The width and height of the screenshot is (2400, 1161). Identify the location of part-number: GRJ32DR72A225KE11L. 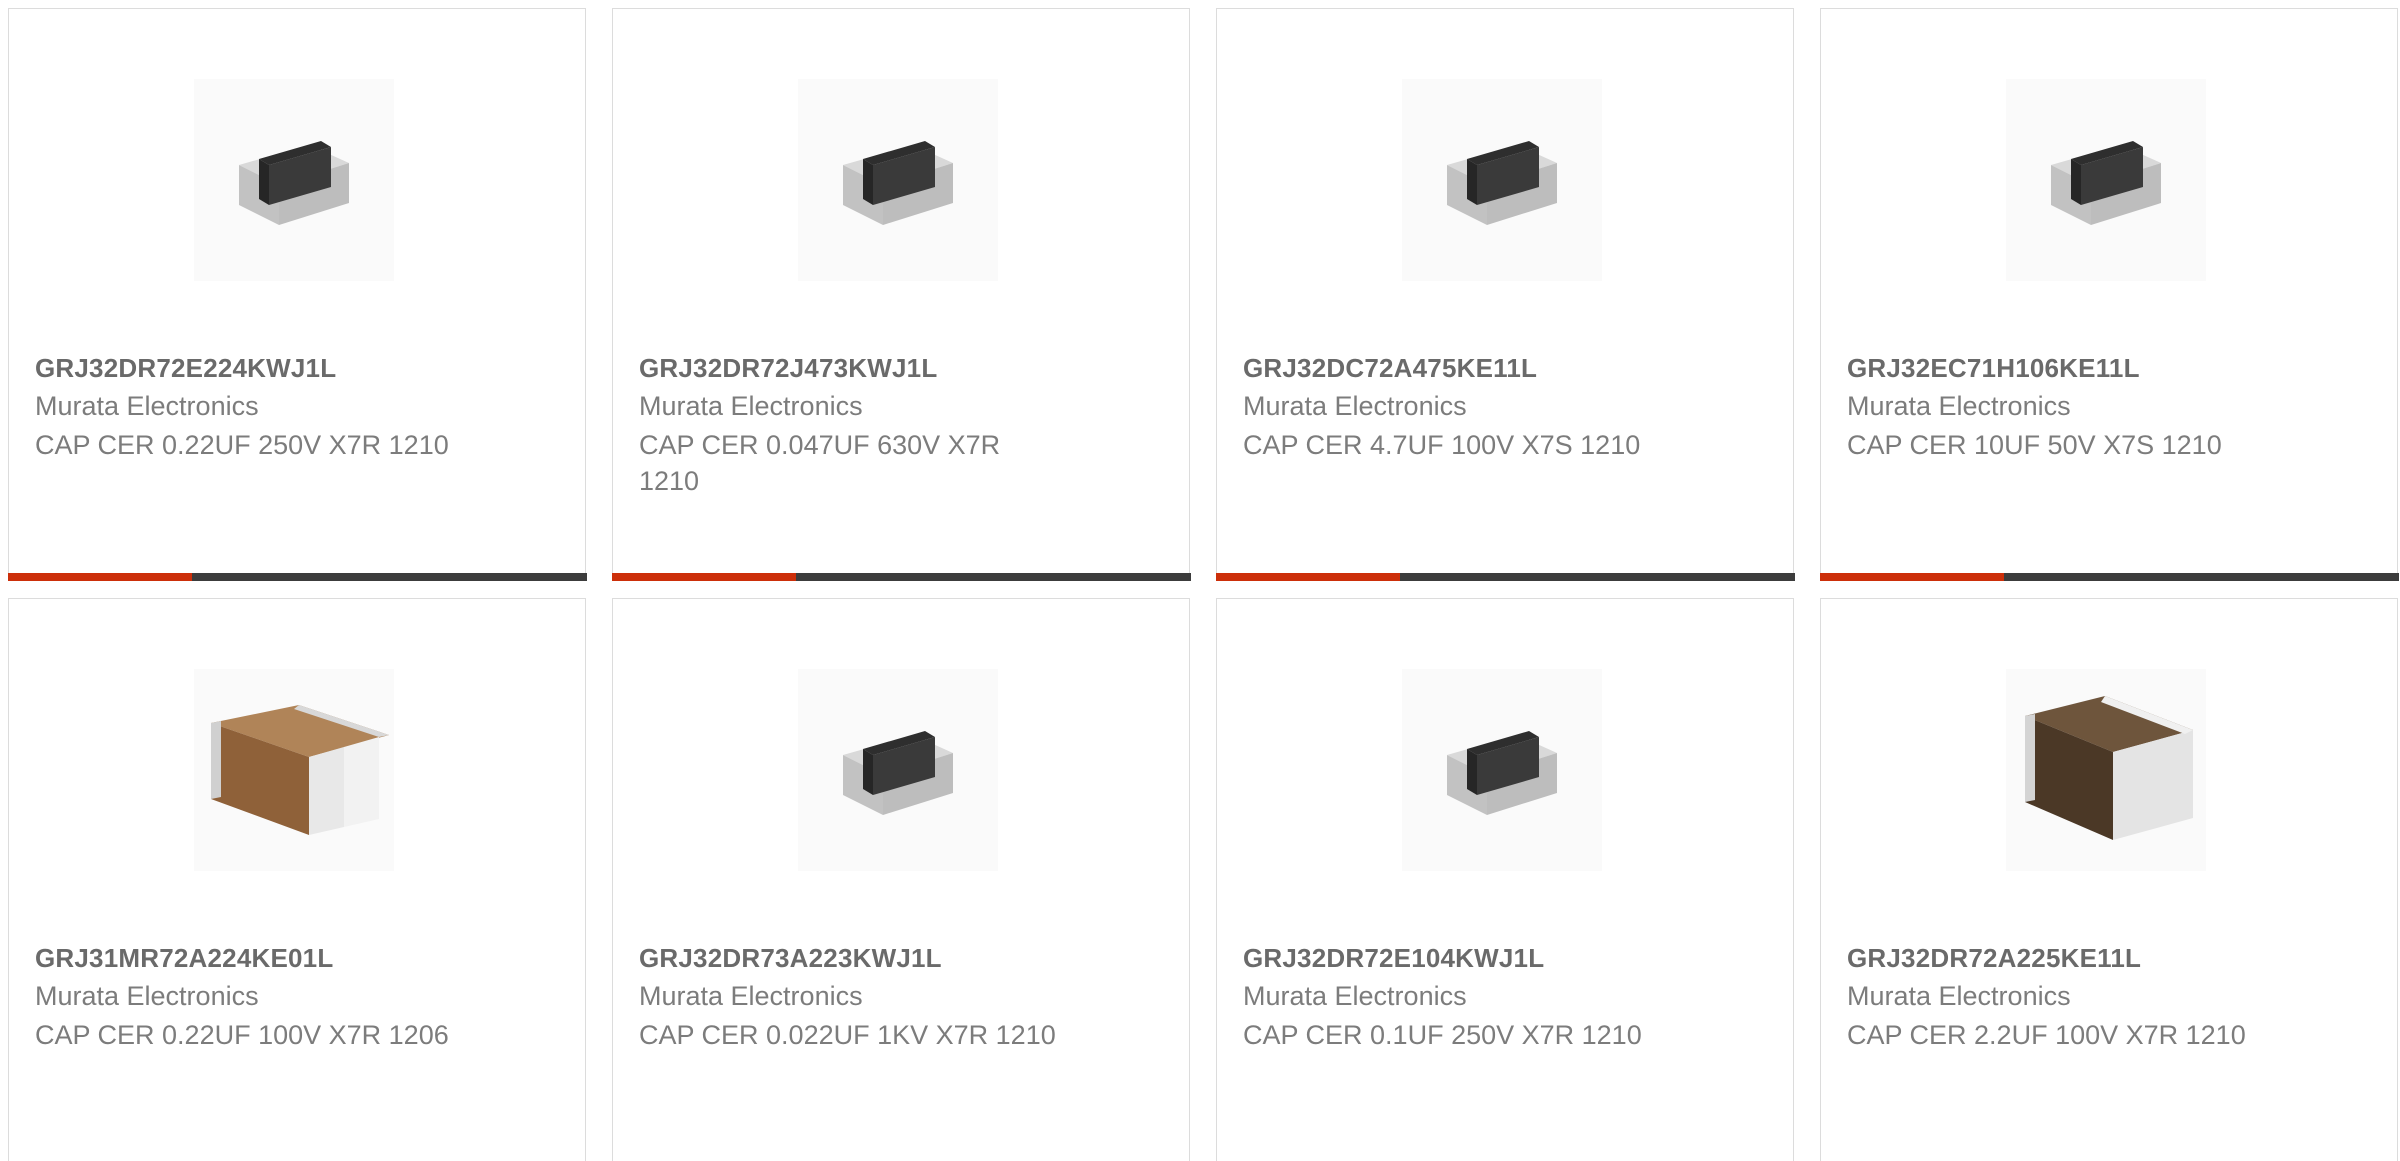
(1994, 958).